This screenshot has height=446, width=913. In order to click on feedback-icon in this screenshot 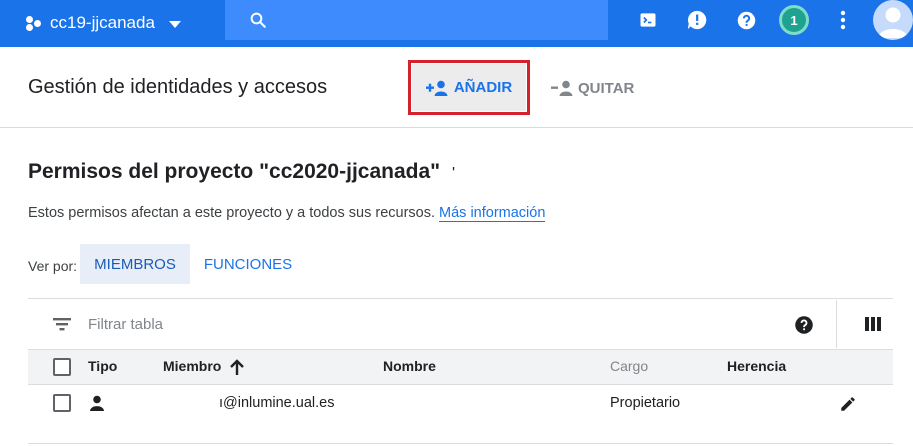, I will do `click(697, 20)`.